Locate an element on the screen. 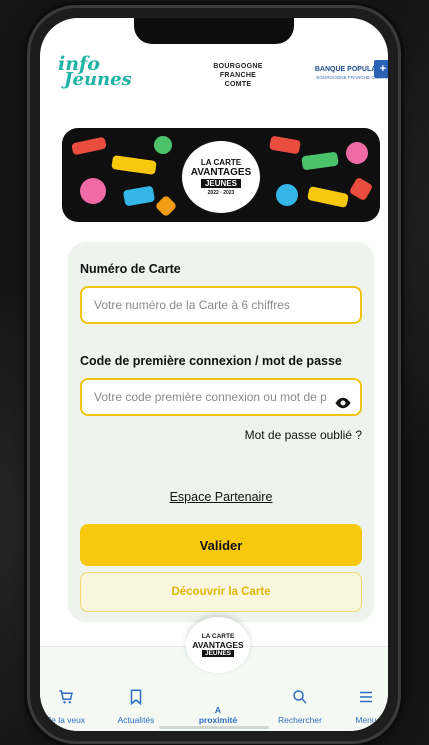  region-logo: BOURGOGNE FRANCHE COMTE is located at coordinates (238, 75).